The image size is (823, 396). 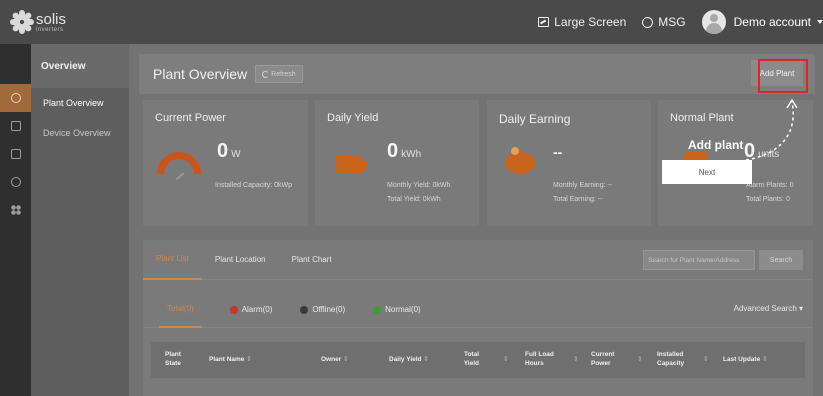 I want to click on device-icon, so click(x=15, y=126).